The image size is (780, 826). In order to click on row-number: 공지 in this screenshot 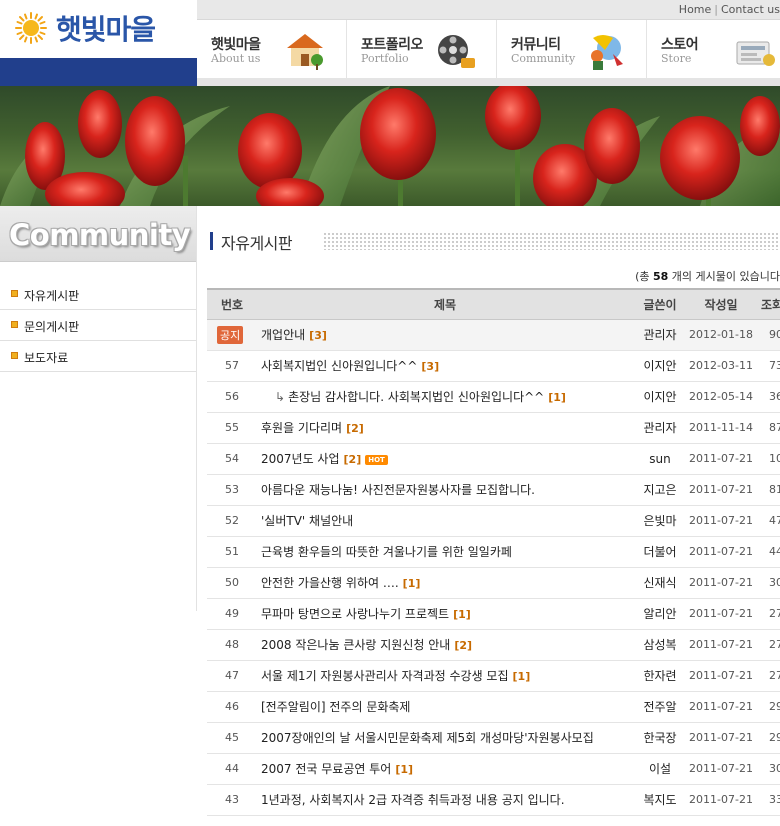, I will do `click(232, 335)`.